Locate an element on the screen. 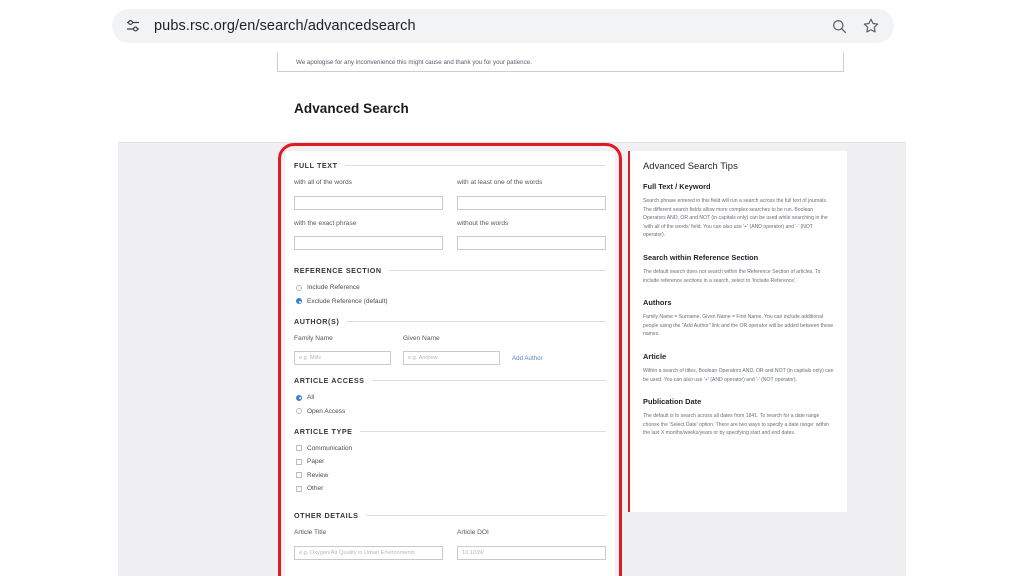 This screenshot has width=1024, height=576. star-bookmark-icon is located at coordinates (871, 26).